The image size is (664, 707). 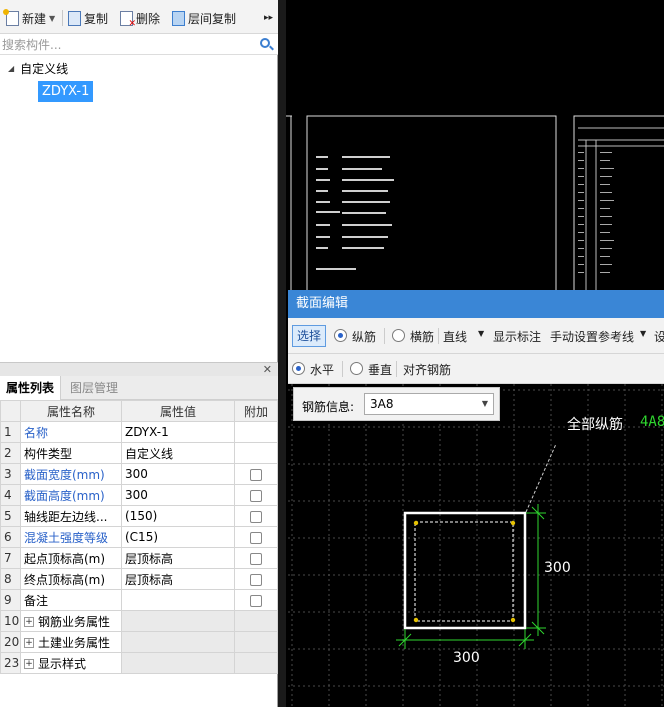 What do you see at coordinates (268, 18) in the screenshot?
I see `more-tools-icon: ▸▸` at bounding box center [268, 18].